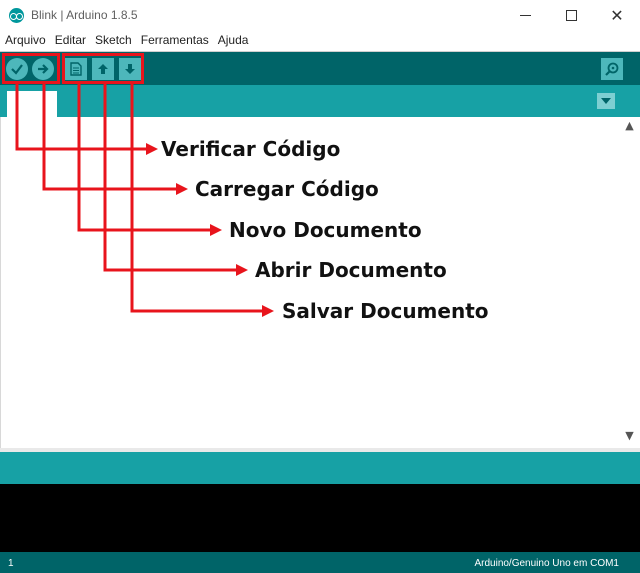 The width and height of the screenshot is (640, 573). What do you see at coordinates (629, 127) in the screenshot?
I see `scroll-up-icon: ▲` at bounding box center [629, 127].